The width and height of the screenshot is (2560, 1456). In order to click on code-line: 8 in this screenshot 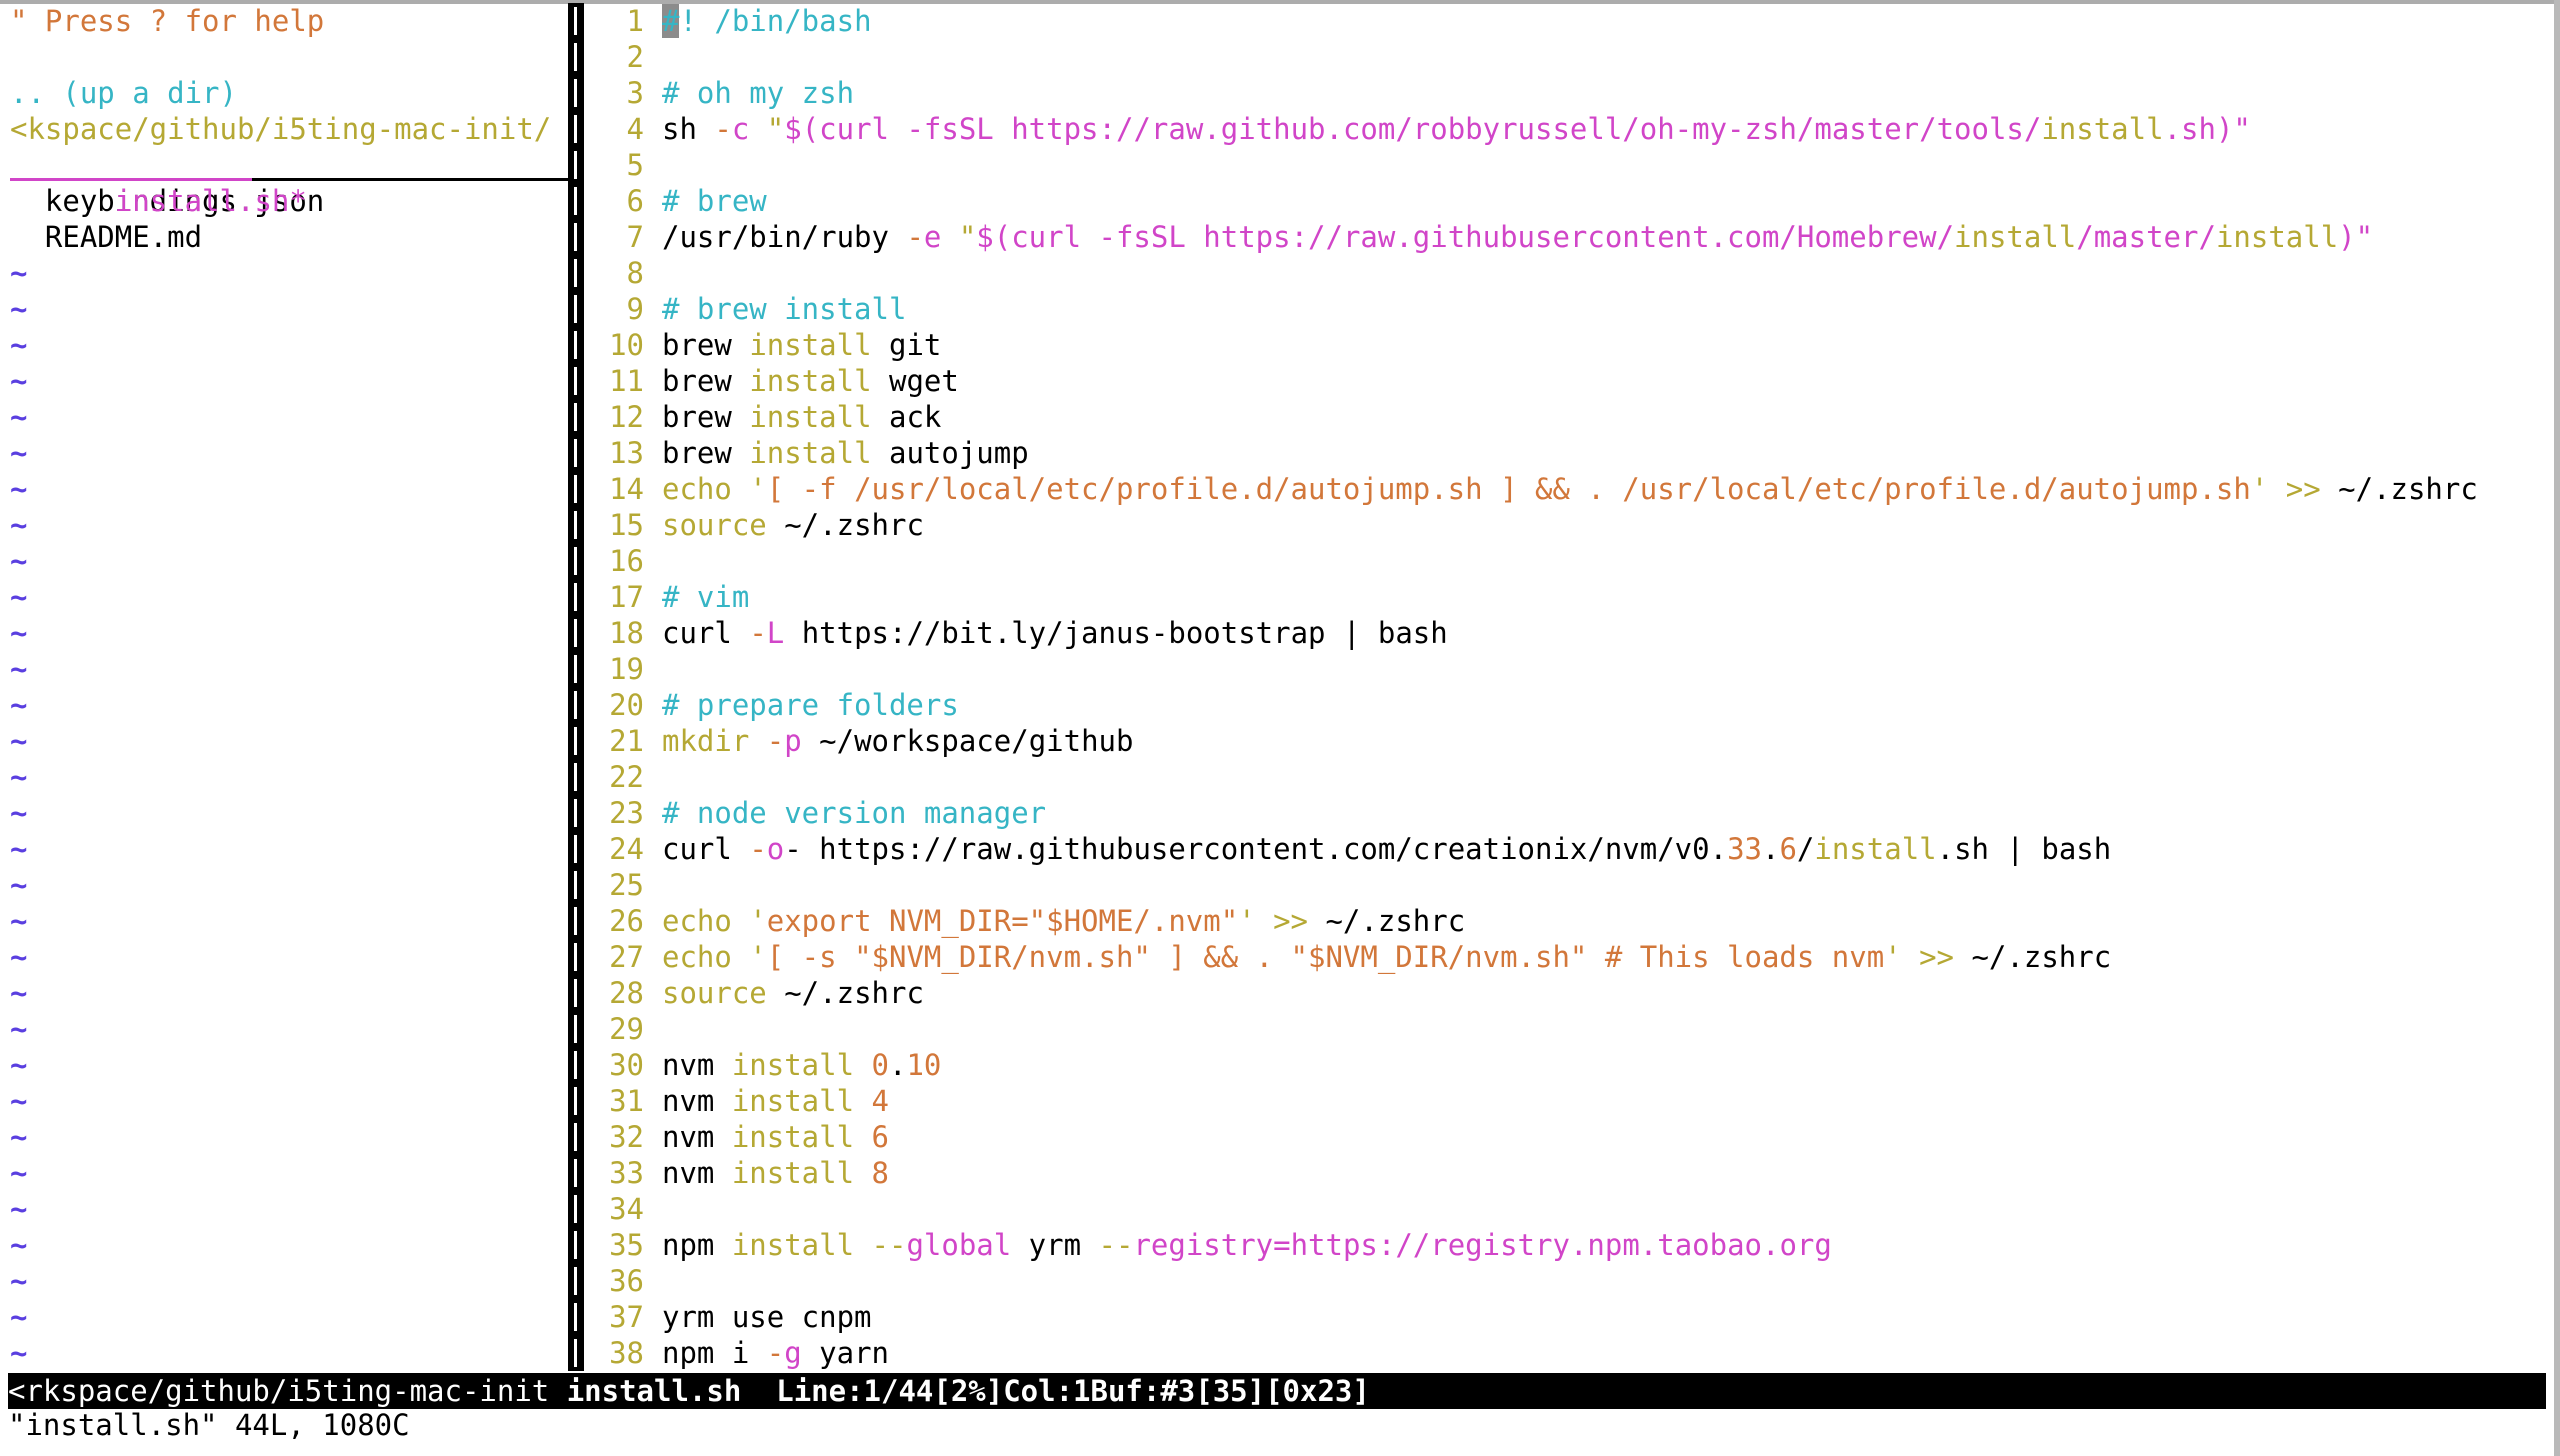, I will do `click(1570, 273)`.